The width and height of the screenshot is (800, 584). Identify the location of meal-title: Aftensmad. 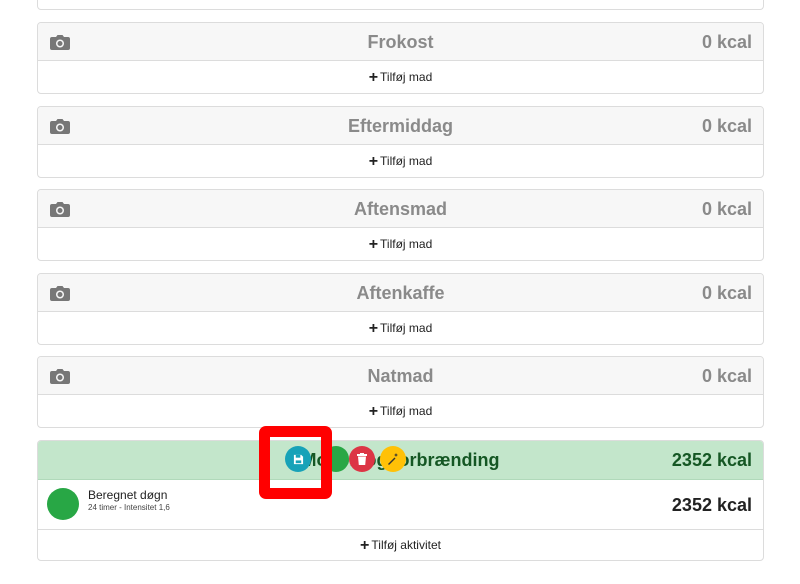
(400, 209).